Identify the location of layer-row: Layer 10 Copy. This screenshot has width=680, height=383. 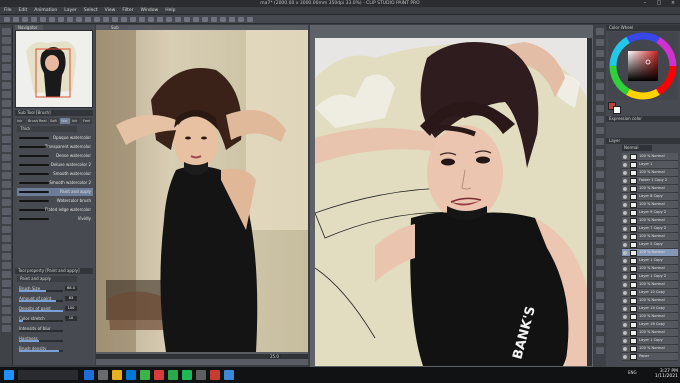
(650, 293).